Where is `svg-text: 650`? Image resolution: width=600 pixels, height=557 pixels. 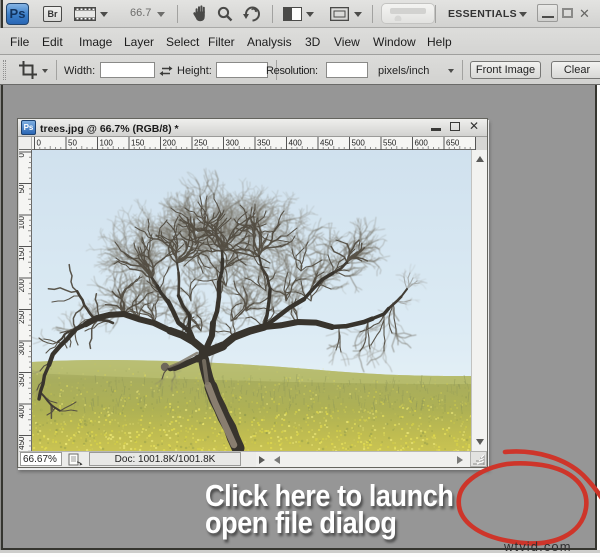 svg-text: 650 is located at coordinates (453, 143).